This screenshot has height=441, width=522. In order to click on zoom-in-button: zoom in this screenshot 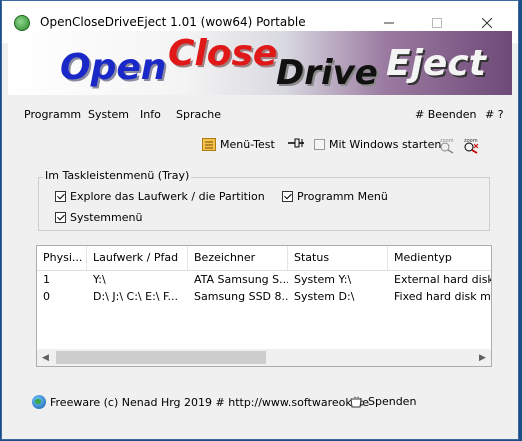, I will do `click(471, 145)`.